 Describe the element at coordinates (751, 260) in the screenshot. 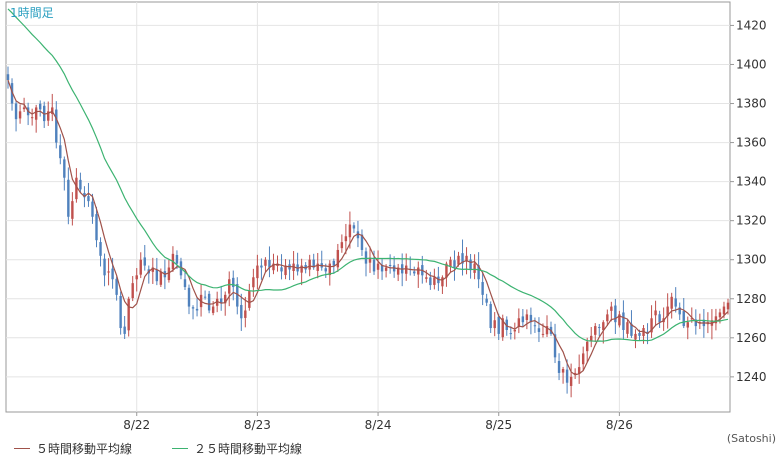

I see `y-tick-label: 1300` at that location.